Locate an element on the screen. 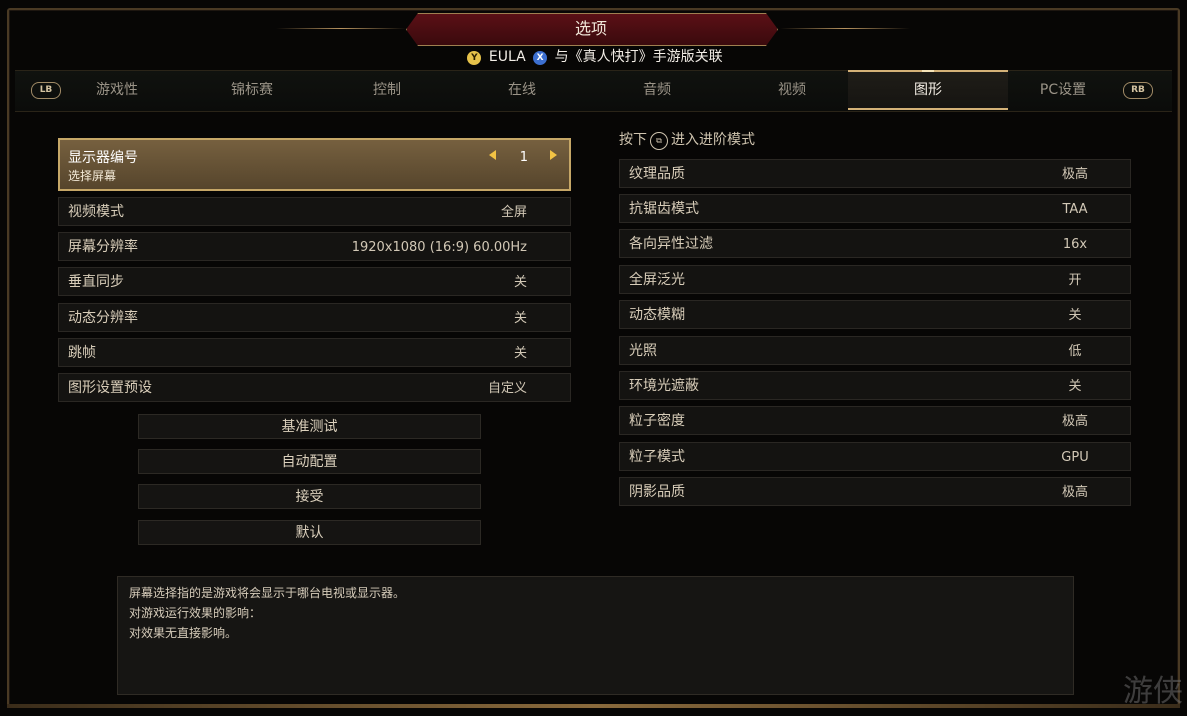 This screenshot has height=716, width=1187. lb-bumper-icon: LB is located at coordinates (46, 90).